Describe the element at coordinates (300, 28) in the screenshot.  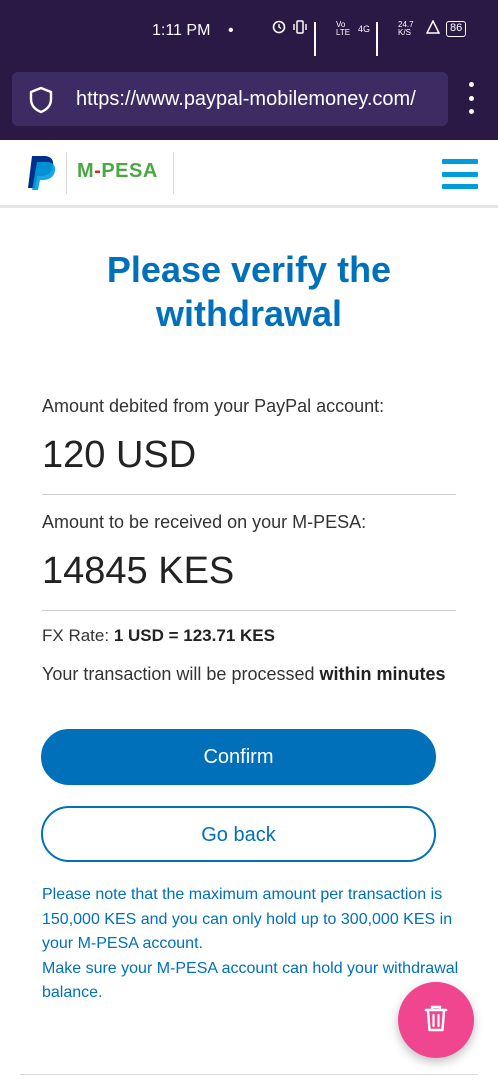
I see `vibrate-icon` at that location.